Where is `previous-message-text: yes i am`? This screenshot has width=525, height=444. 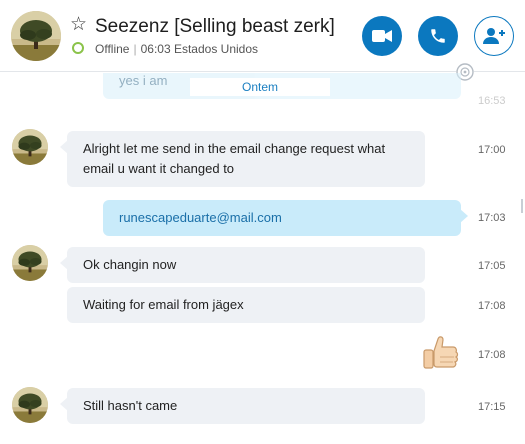 previous-message-text: yes i am is located at coordinates (143, 80).